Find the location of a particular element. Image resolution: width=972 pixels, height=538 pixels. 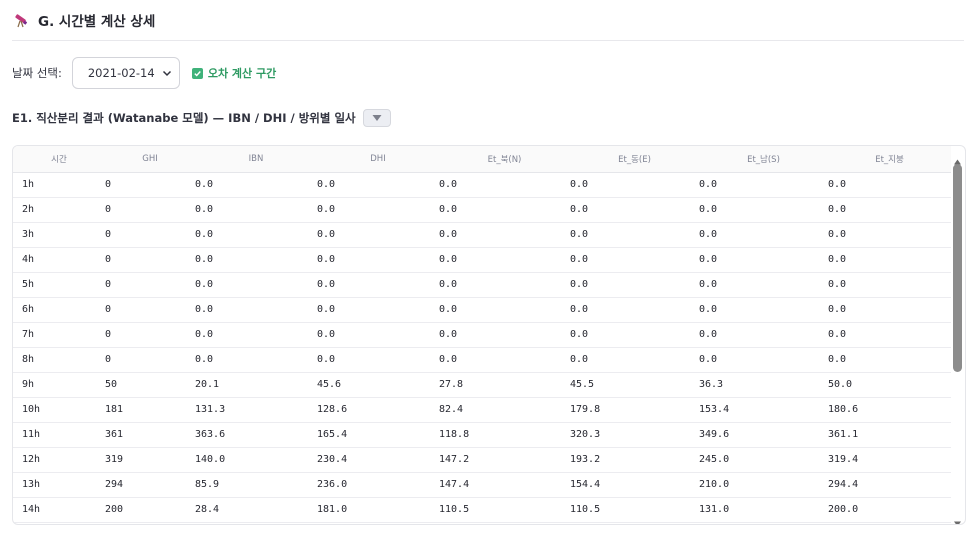

table-cell: 36.3 is located at coordinates (763, 385).